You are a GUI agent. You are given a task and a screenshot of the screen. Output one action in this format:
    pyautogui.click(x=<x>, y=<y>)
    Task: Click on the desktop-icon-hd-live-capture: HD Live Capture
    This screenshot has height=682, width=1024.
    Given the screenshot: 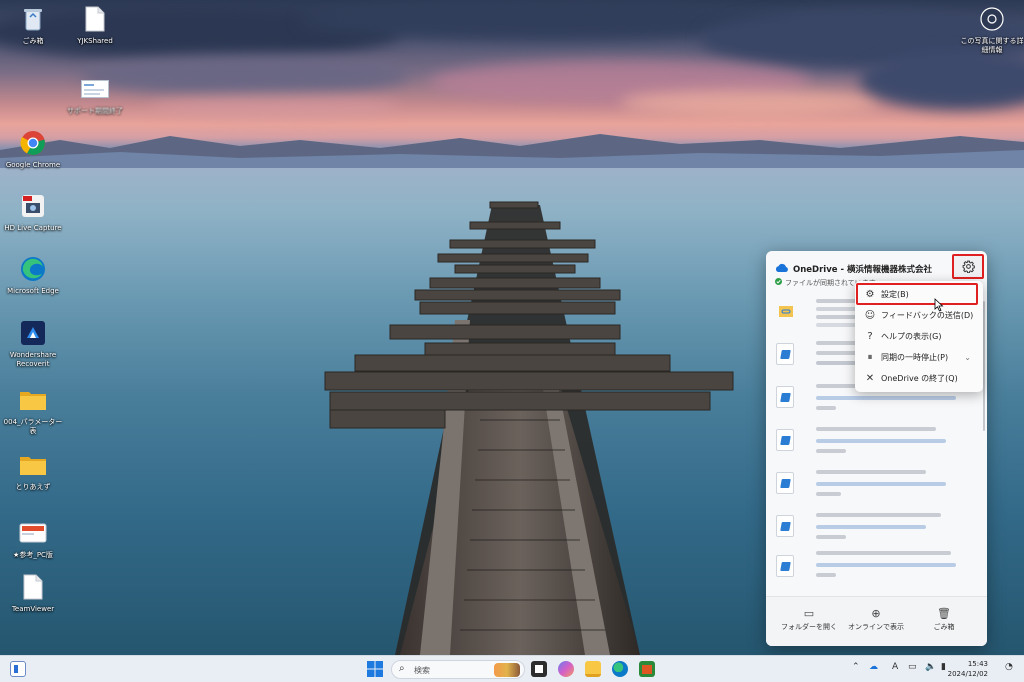 What is the action you would take?
    pyautogui.click(x=33, y=212)
    